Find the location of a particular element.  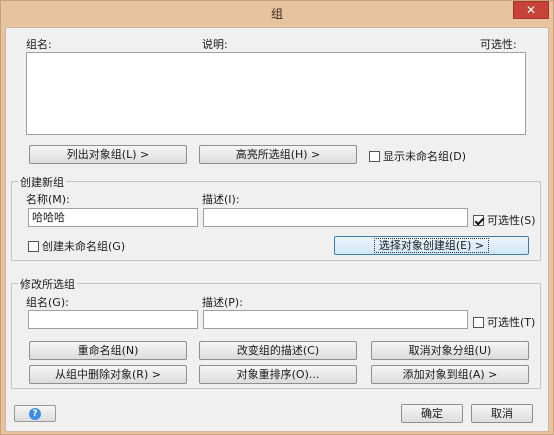

create-unnamed-box is located at coordinates (33, 246).